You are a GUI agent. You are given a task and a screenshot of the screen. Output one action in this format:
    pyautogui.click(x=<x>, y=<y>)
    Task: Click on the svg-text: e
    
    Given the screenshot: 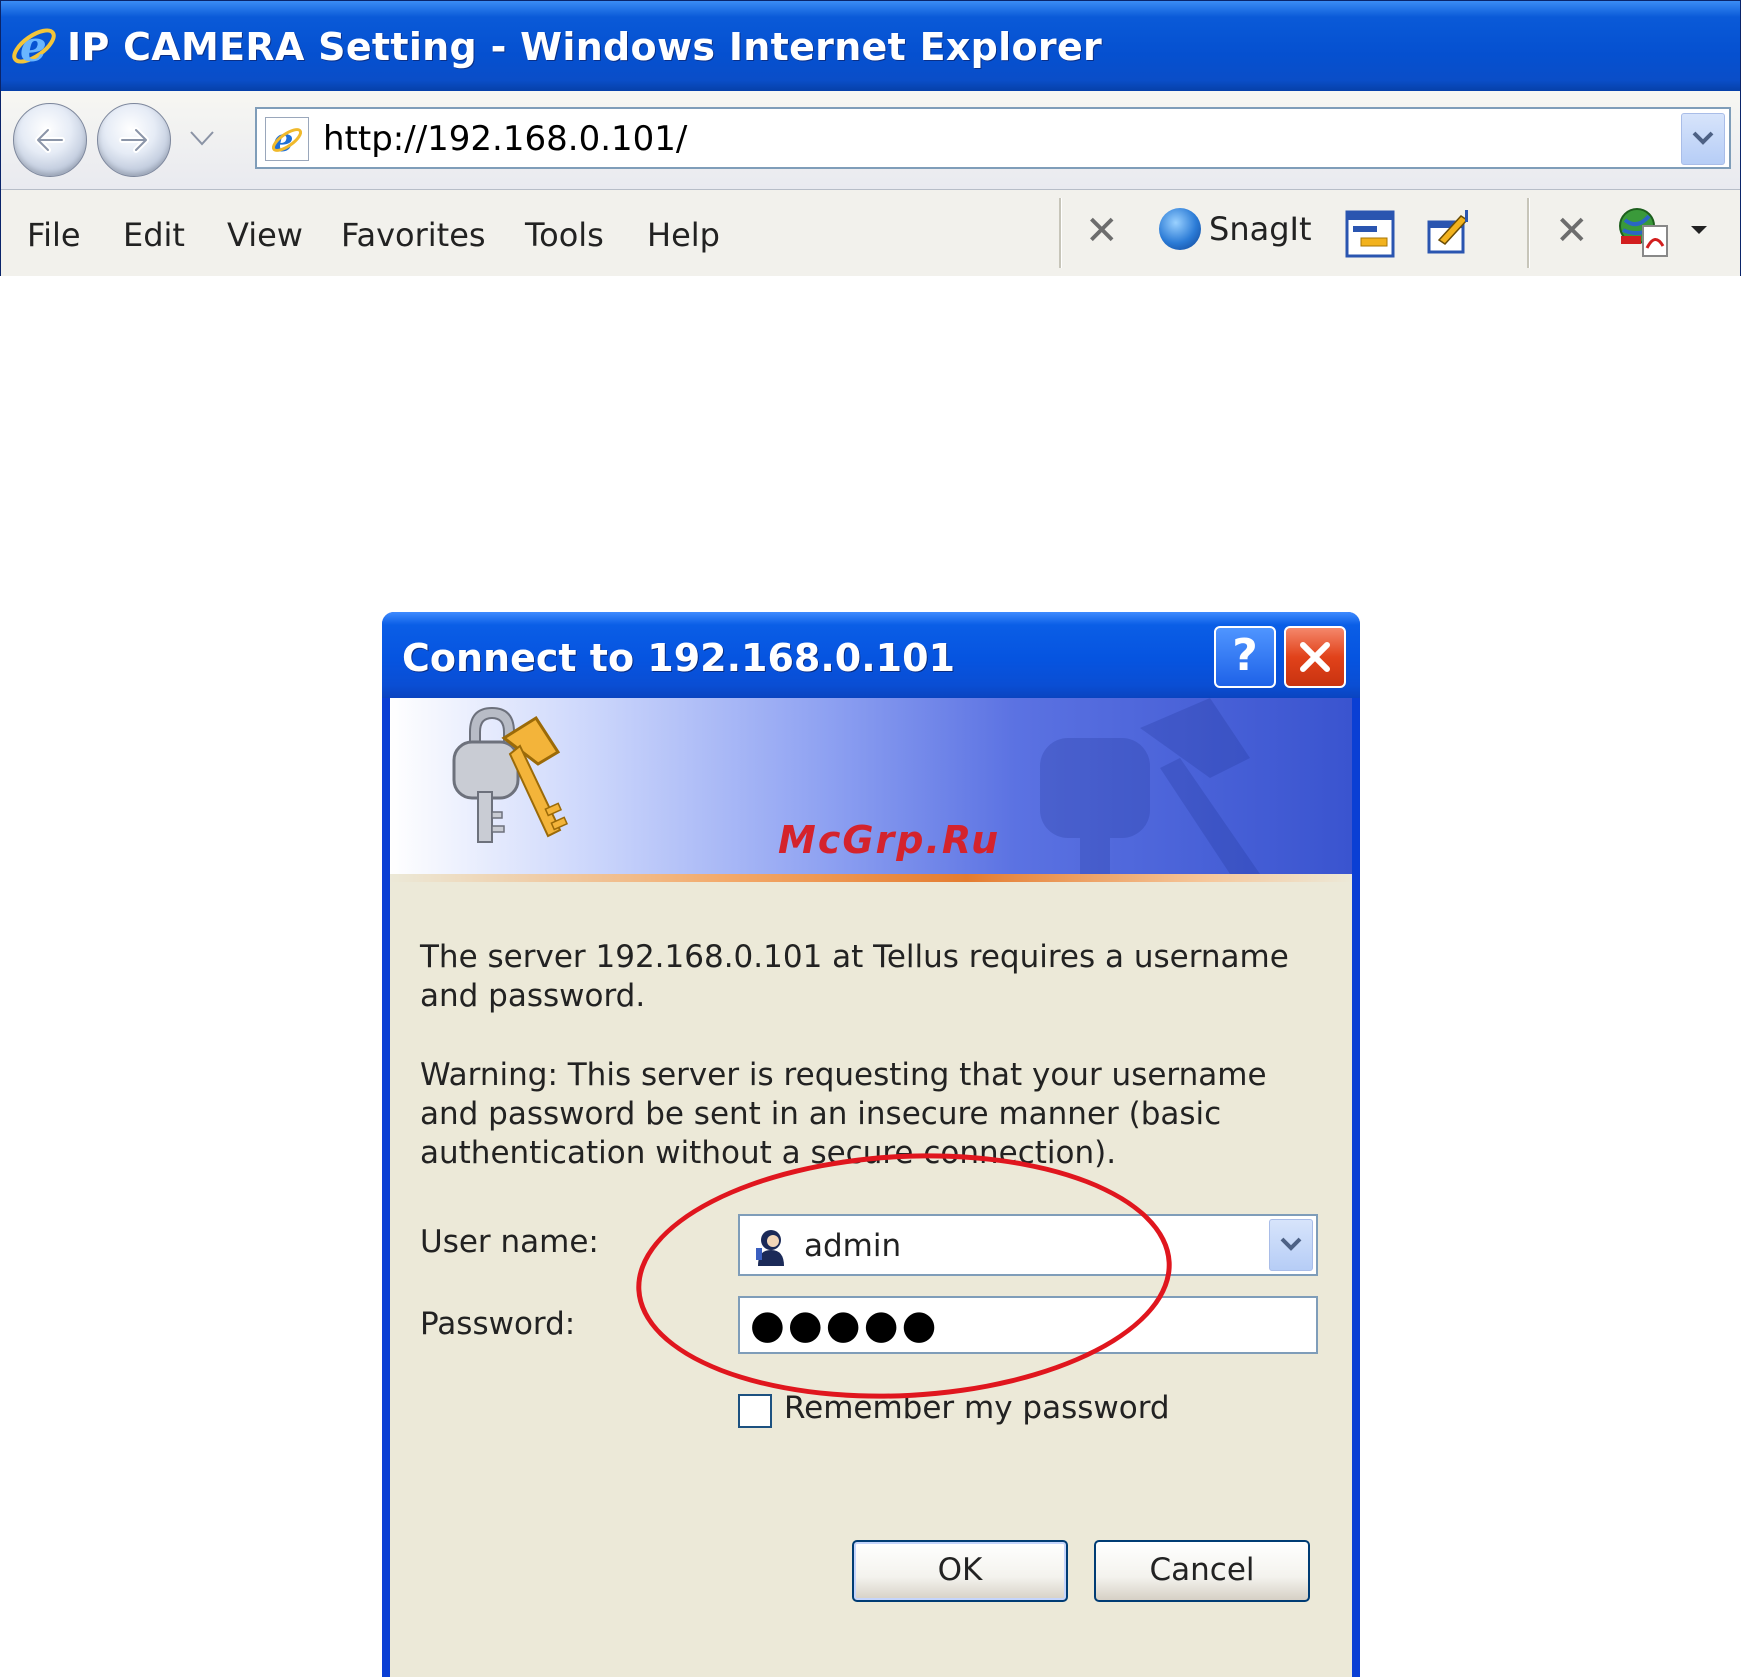 What is the action you would take?
    pyautogui.click(x=33, y=46)
    